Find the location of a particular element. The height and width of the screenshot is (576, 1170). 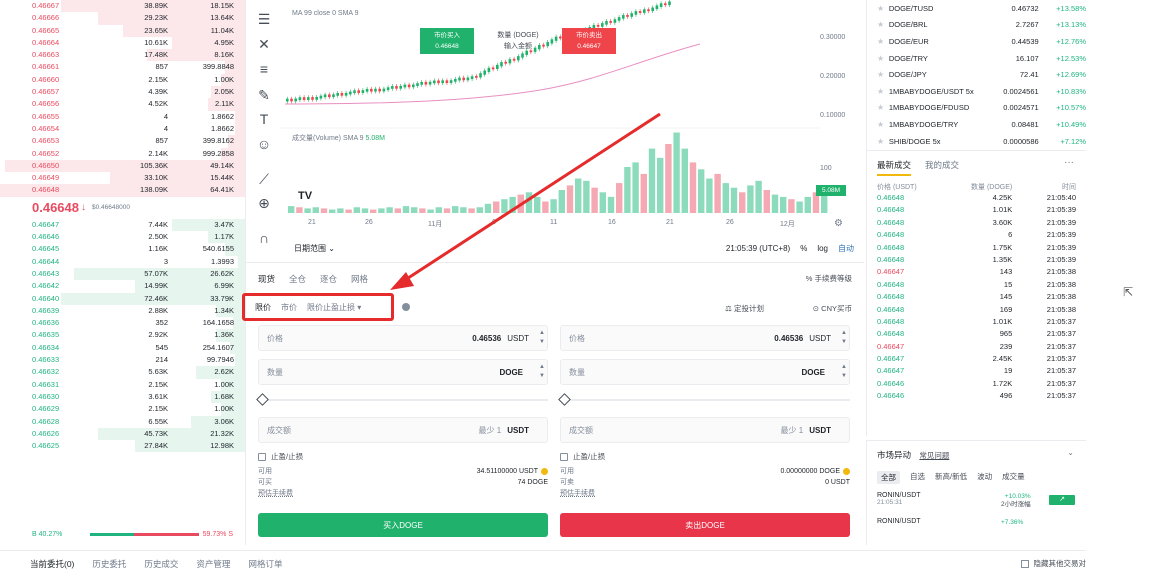

sell-price-stepper: ▲ ▼ is located at coordinates (844, 338).